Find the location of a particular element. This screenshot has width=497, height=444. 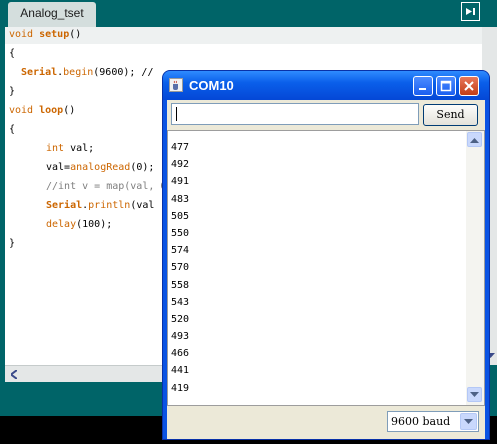

java-cup-icon is located at coordinates (176, 85).